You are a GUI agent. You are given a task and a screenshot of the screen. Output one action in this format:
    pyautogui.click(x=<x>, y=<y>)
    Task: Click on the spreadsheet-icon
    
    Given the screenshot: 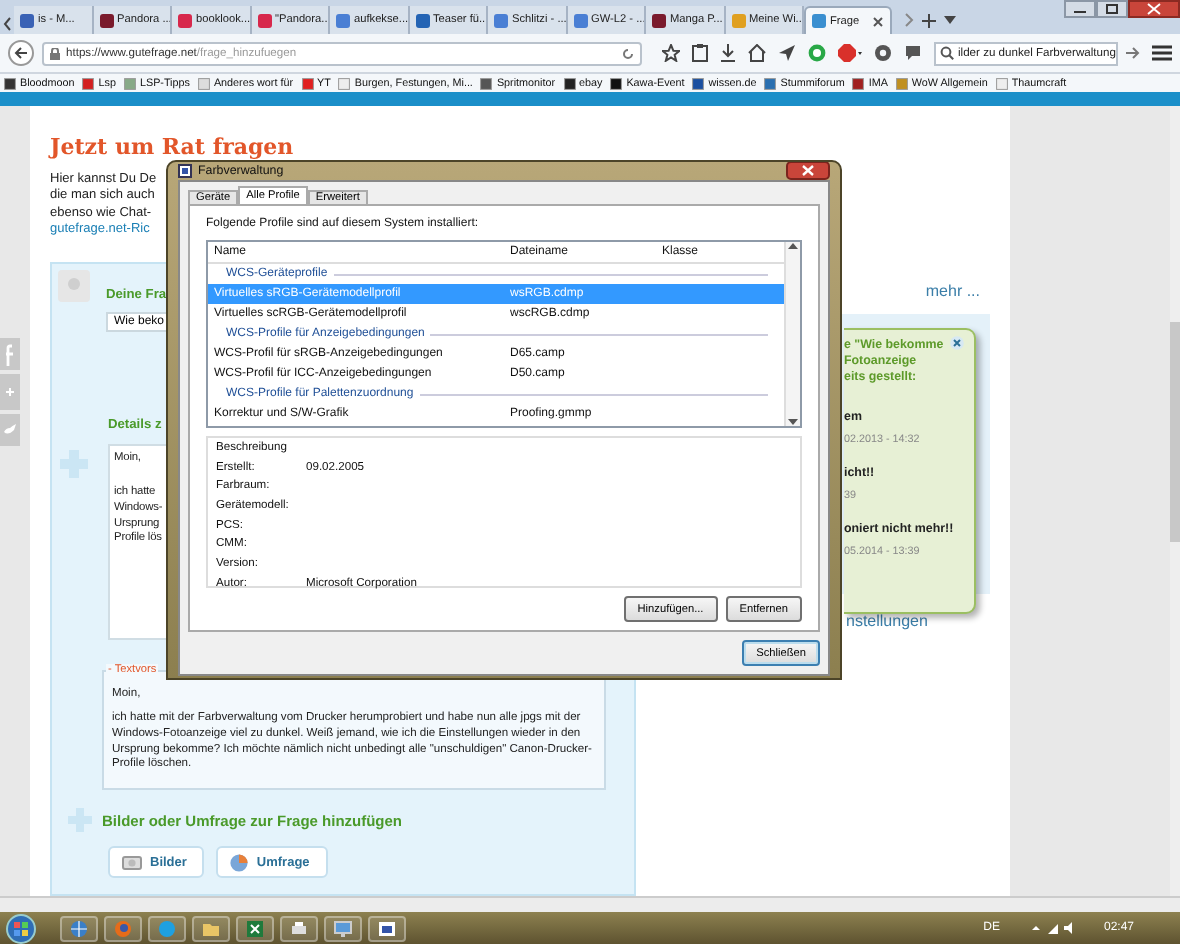 What is the action you would take?
    pyautogui.click(x=255, y=928)
    